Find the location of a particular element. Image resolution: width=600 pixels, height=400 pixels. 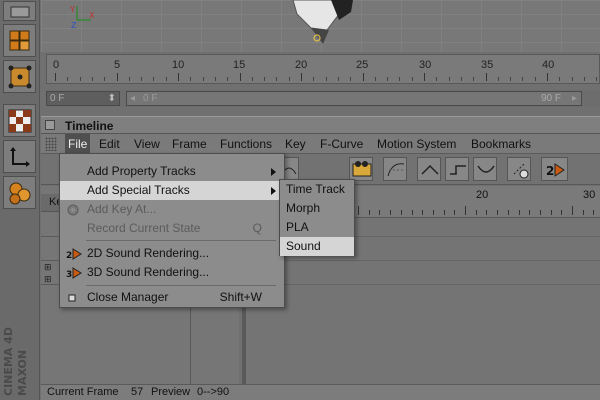

menu-item-label: Add Special Tracks is located at coordinates (138, 190).